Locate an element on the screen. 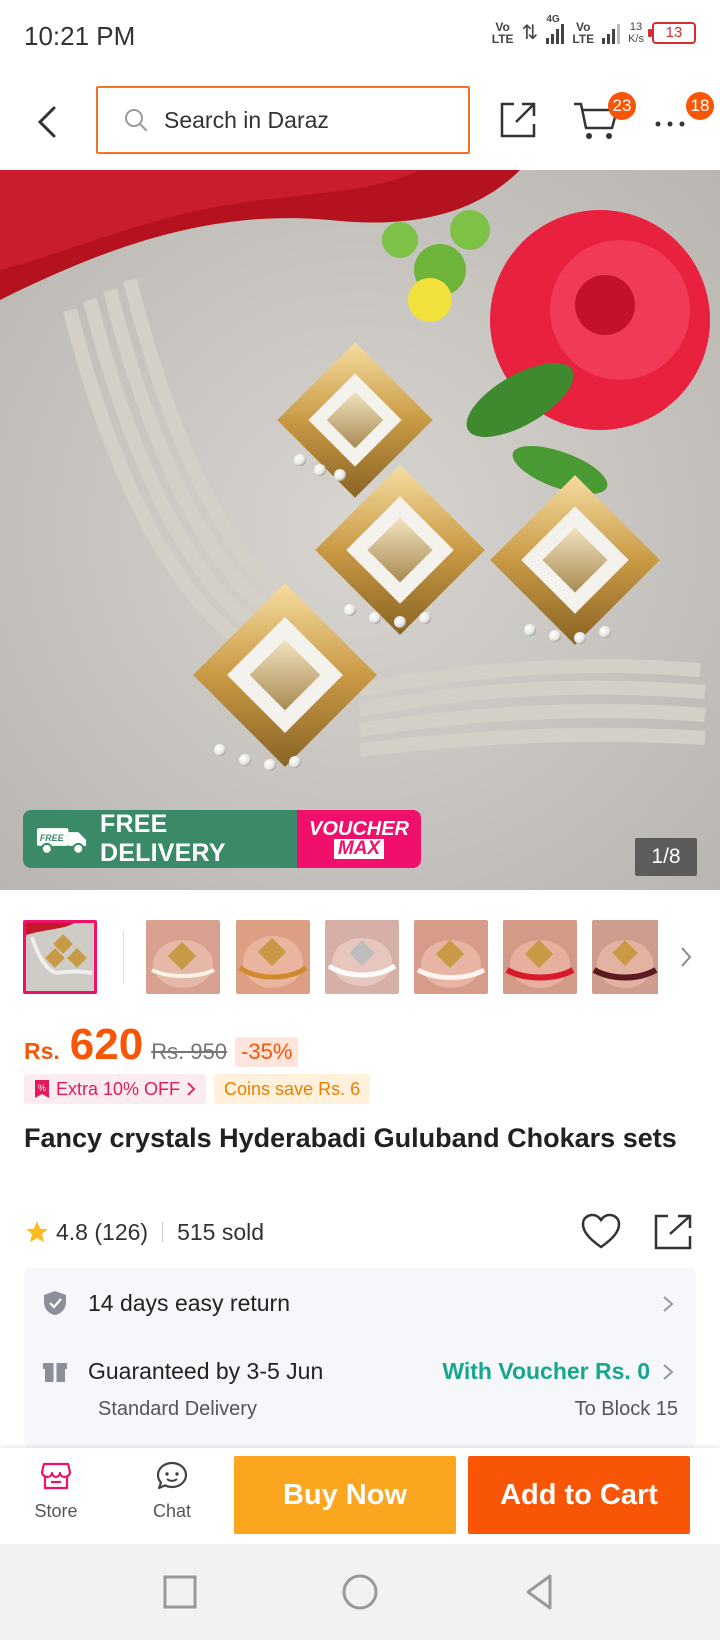 The image size is (720, 1640). home-button is located at coordinates (360, 1592).